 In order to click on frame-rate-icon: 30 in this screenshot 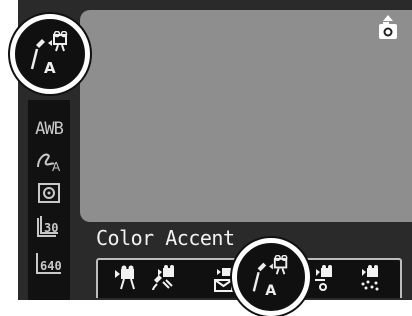, I will do `click(47, 226)`.